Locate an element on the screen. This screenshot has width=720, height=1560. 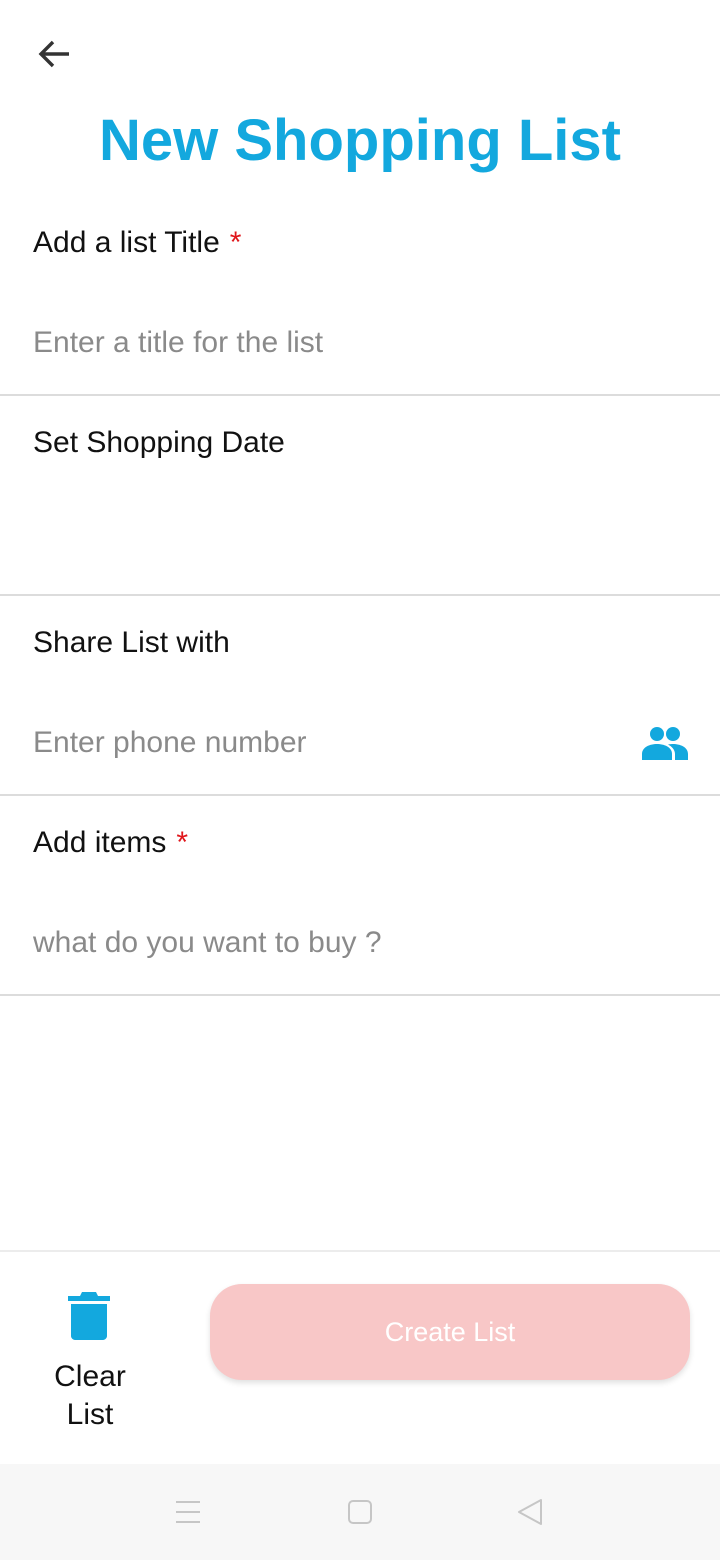
system-back-button is located at coordinates (530, 1512).